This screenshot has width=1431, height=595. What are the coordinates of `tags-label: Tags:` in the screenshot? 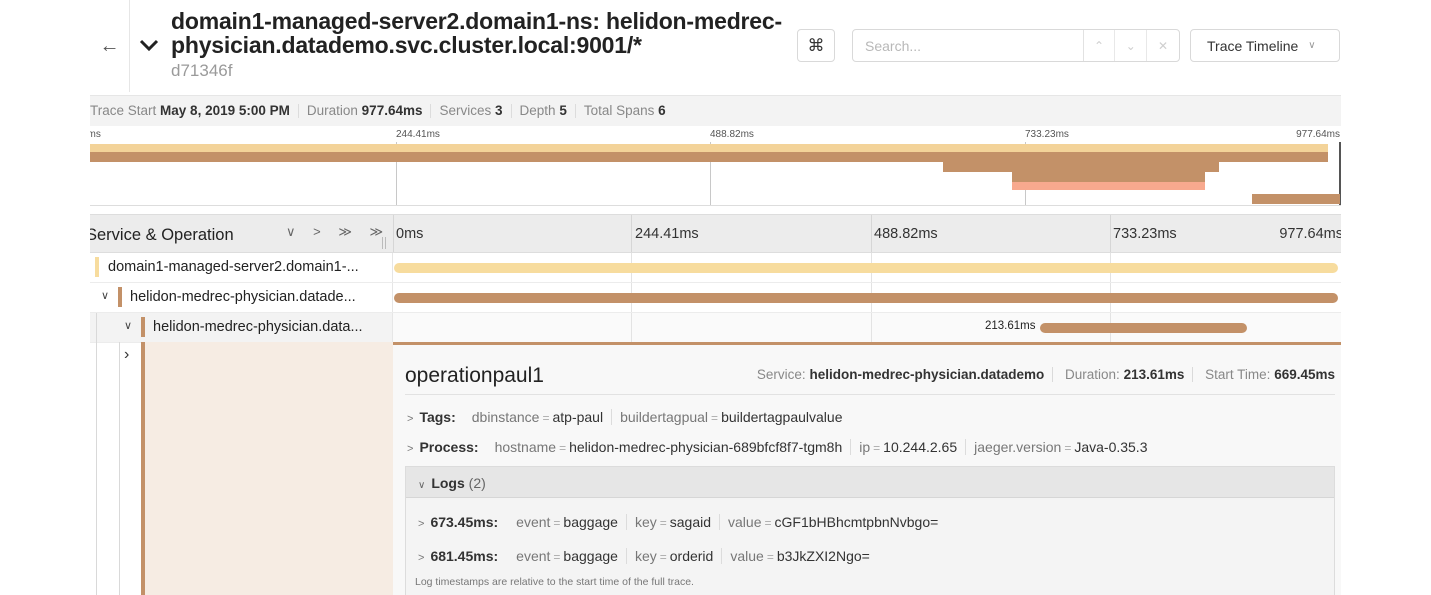 It's located at (437, 417).